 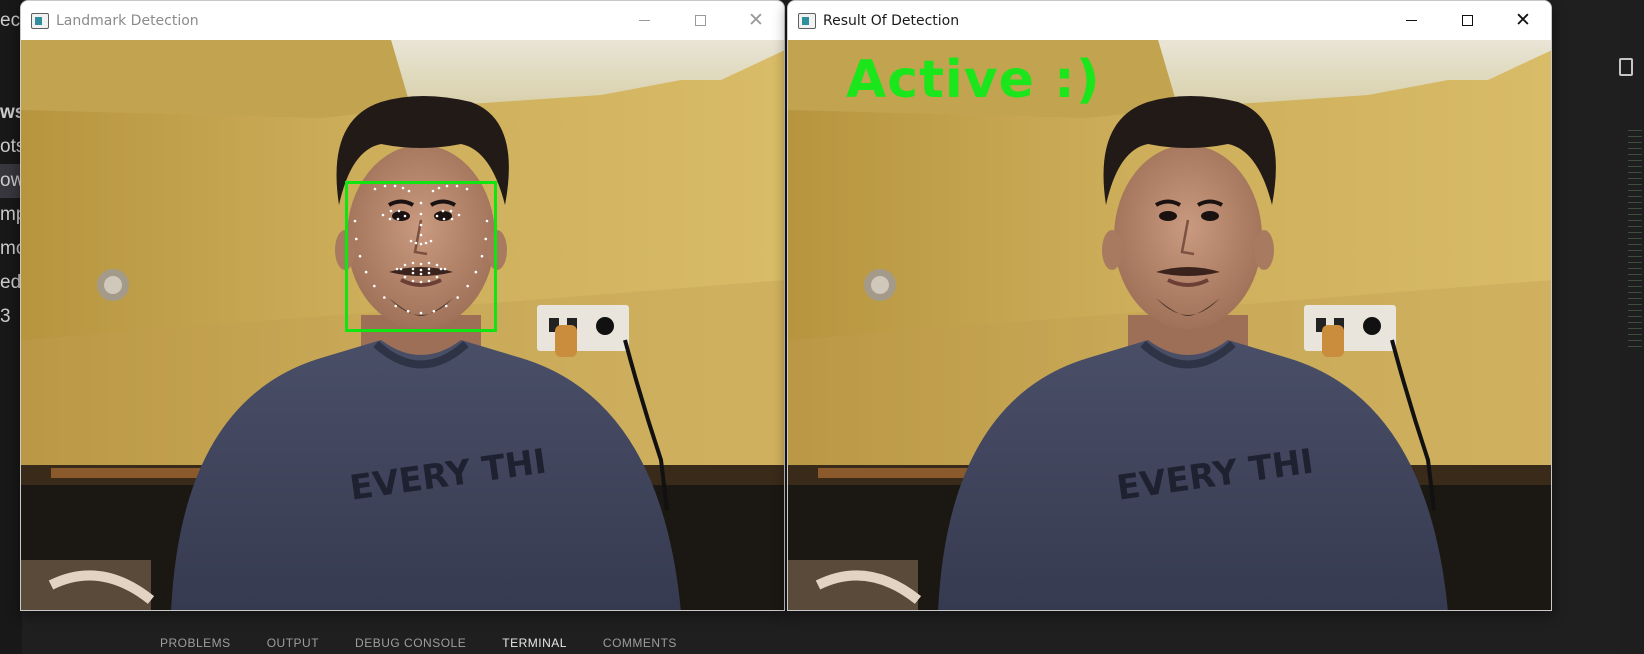 I want to click on opencv-window-icon, so click(x=807, y=20).